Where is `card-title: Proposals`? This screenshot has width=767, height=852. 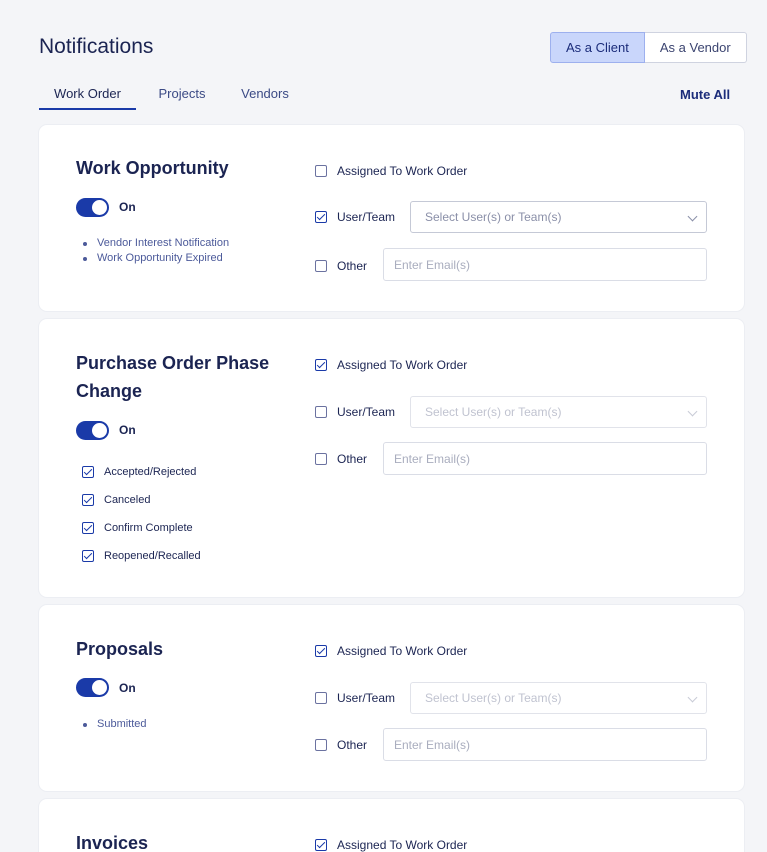 card-title: Proposals is located at coordinates (120, 649).